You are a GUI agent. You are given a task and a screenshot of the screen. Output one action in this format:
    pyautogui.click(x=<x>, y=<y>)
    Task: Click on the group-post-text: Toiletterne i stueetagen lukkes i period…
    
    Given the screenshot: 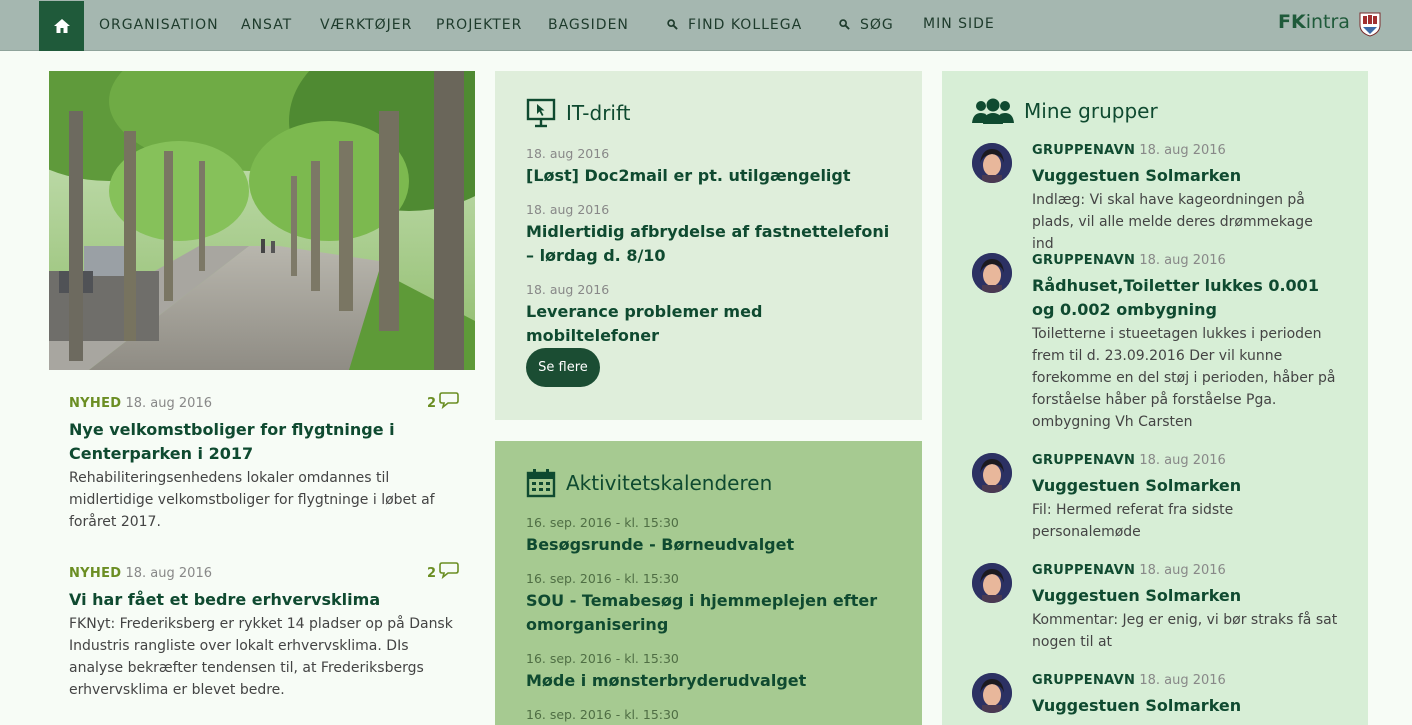 What is the action you would take?
    pyautogui.click(x=1184, y=378)
    